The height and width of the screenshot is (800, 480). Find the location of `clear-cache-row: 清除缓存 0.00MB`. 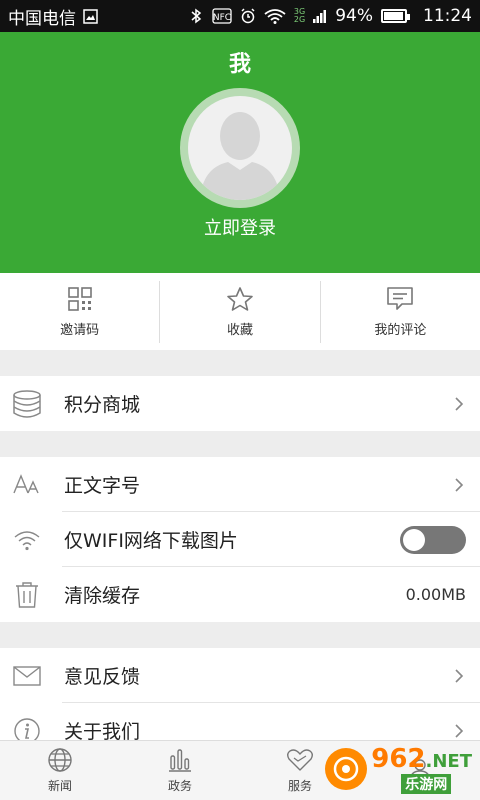

clear-cache-row: 清除缓存 0.00MB is located at coordinates (240, 594).